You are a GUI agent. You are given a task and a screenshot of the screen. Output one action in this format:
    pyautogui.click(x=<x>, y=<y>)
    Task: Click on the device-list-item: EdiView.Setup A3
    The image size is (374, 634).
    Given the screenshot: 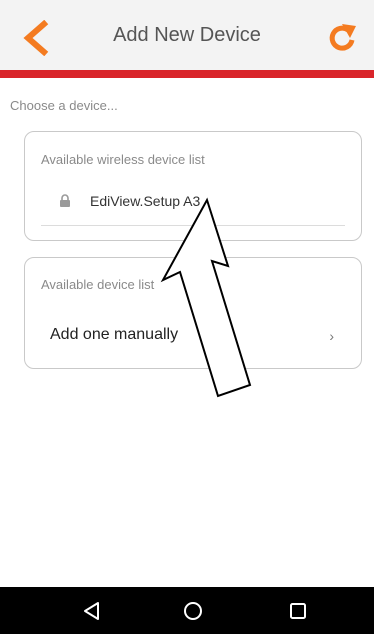 What is the action you would take?
    pyautogui.click(x=193, y=208)
    